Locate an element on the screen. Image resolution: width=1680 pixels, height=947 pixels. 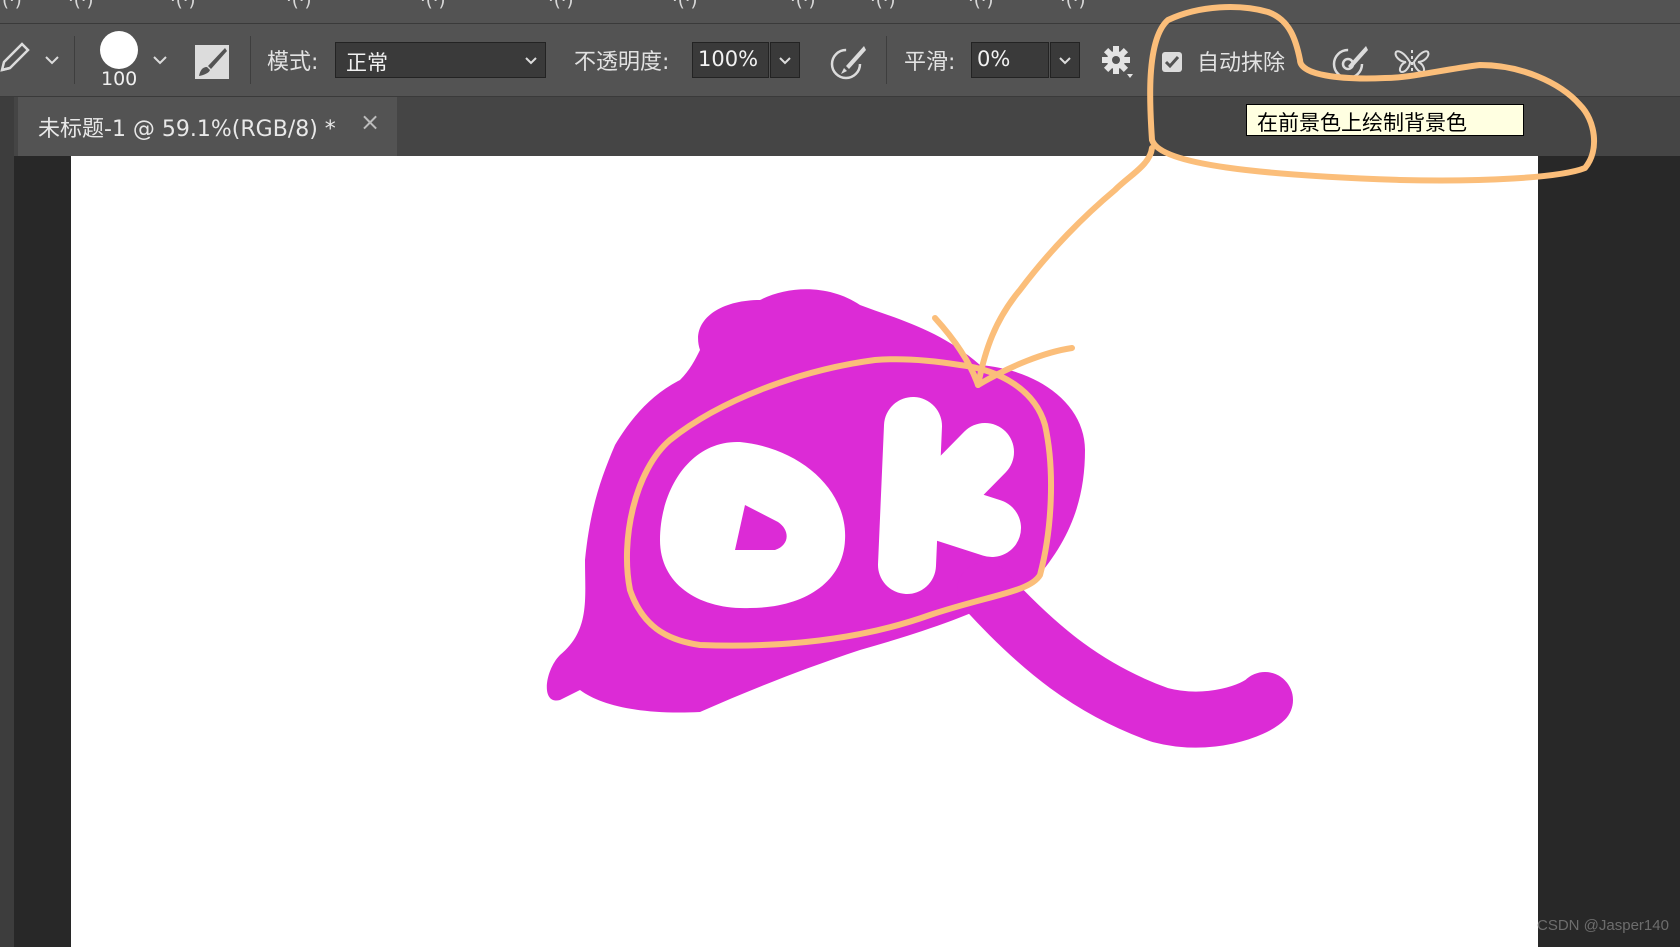
magenta-paint-stroke is located at coordinates (1125, 655).